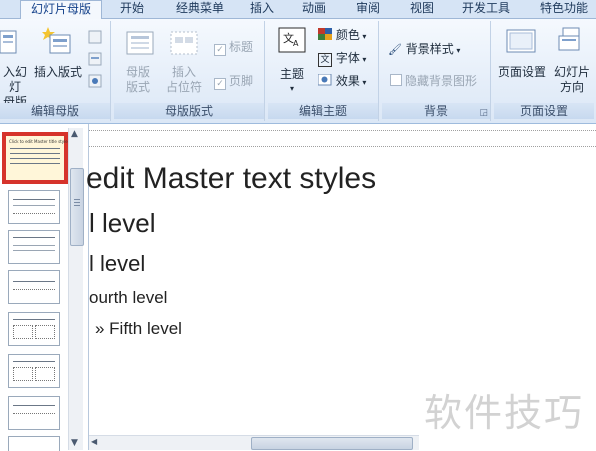  What do you see at coordinates (296, 43) in the screenshot?
I see `svg-text: A` at bounding box center [296, 43].